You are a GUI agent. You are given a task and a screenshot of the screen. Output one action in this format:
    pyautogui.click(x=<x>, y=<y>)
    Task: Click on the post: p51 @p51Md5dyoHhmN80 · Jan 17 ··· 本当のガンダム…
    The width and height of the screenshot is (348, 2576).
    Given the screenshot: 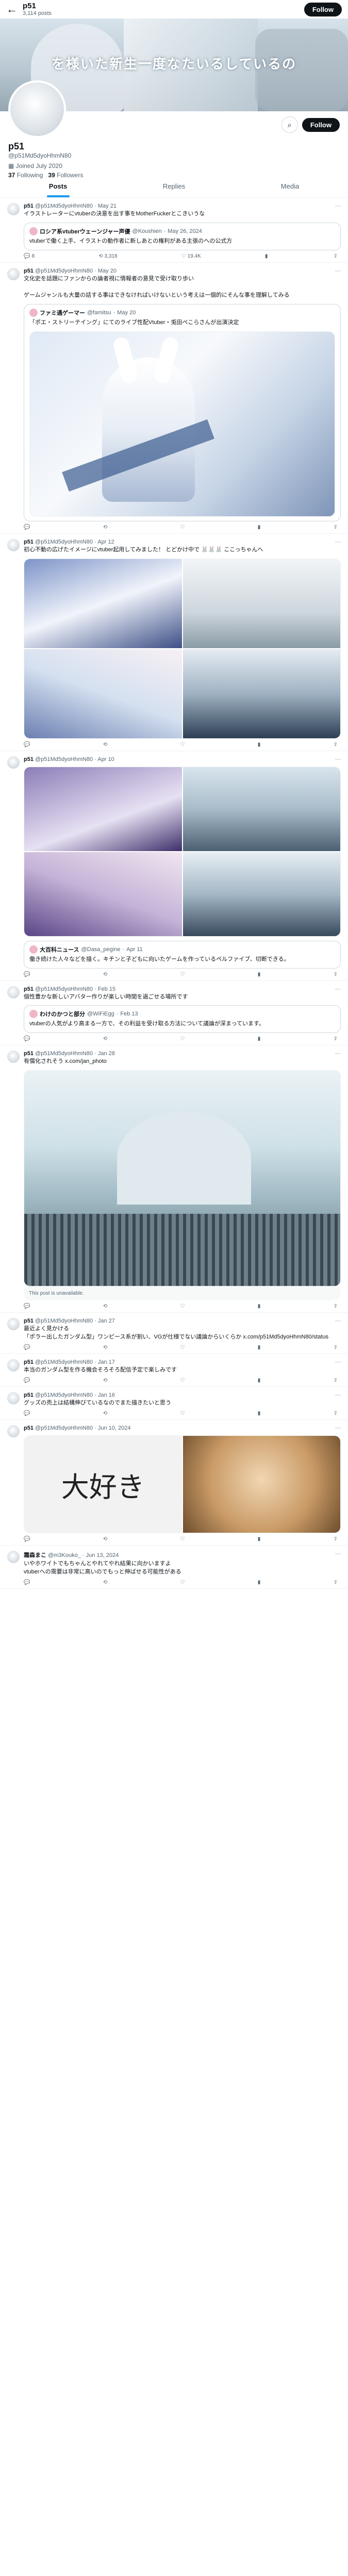 What is the action you would take?
    pyautogui.click(x=174, y=1370)
    